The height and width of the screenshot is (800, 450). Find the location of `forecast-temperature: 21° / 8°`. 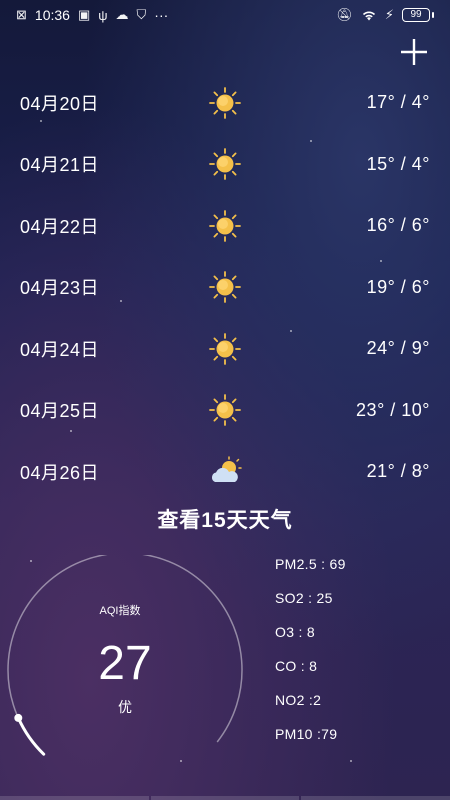

forecast-temperature: 21° / 8° is located at coordinates (398, 471).